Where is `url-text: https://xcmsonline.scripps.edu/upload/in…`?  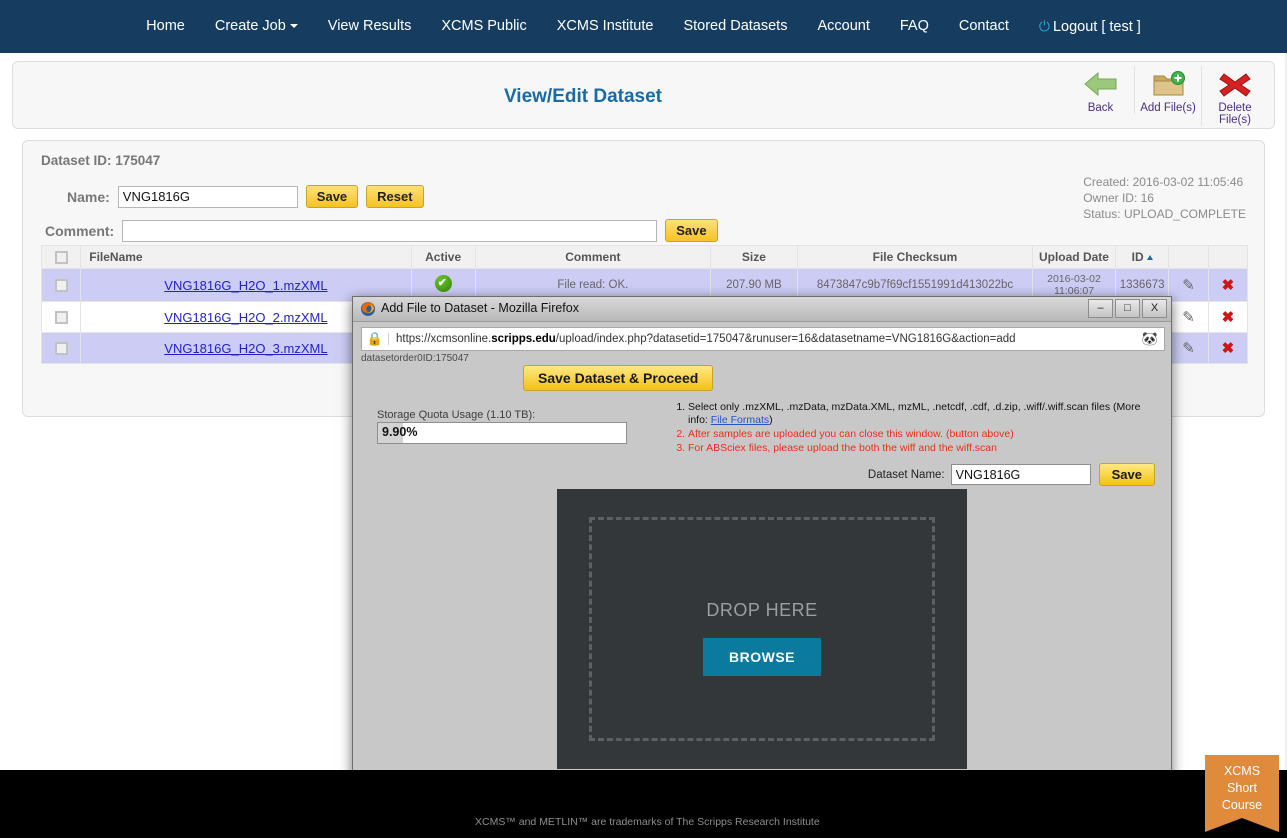 url-text: https://xcmsonline.scripps.edu/upload/in… is located at coordinates (762, 339).